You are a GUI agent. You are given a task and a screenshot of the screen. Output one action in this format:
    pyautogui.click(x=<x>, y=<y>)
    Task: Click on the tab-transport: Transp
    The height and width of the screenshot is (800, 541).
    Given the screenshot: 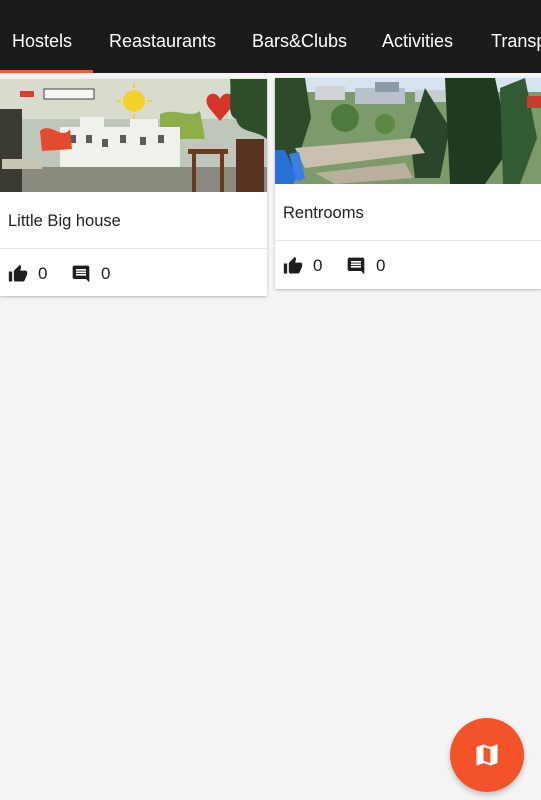 What is the action you would take?
    pyautogui.click(x=516, y=36)
    